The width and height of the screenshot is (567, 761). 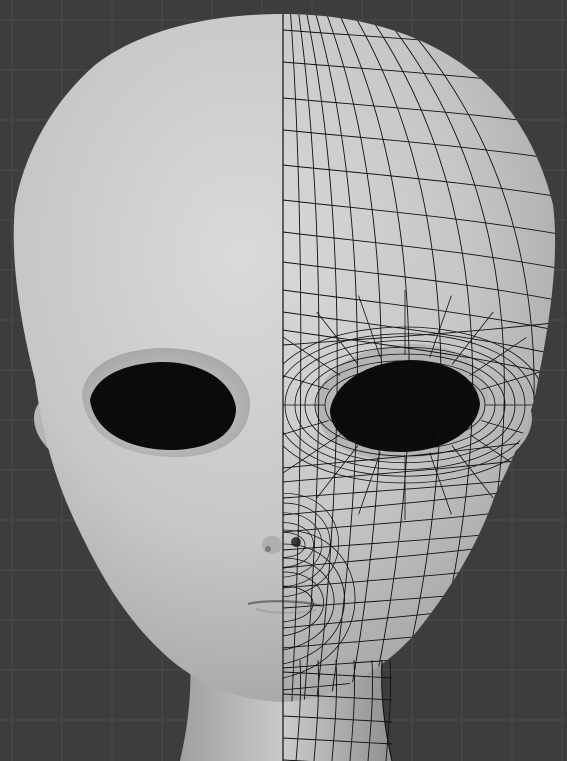 What do you see at coordinates (272, 545) in the screenshot?
I see `nose` at bounding box center [272, 545].